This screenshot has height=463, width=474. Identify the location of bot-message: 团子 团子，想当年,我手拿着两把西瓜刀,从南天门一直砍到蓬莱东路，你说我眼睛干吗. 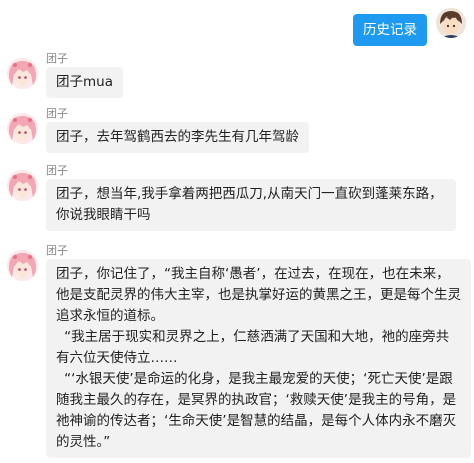
(231, 197).